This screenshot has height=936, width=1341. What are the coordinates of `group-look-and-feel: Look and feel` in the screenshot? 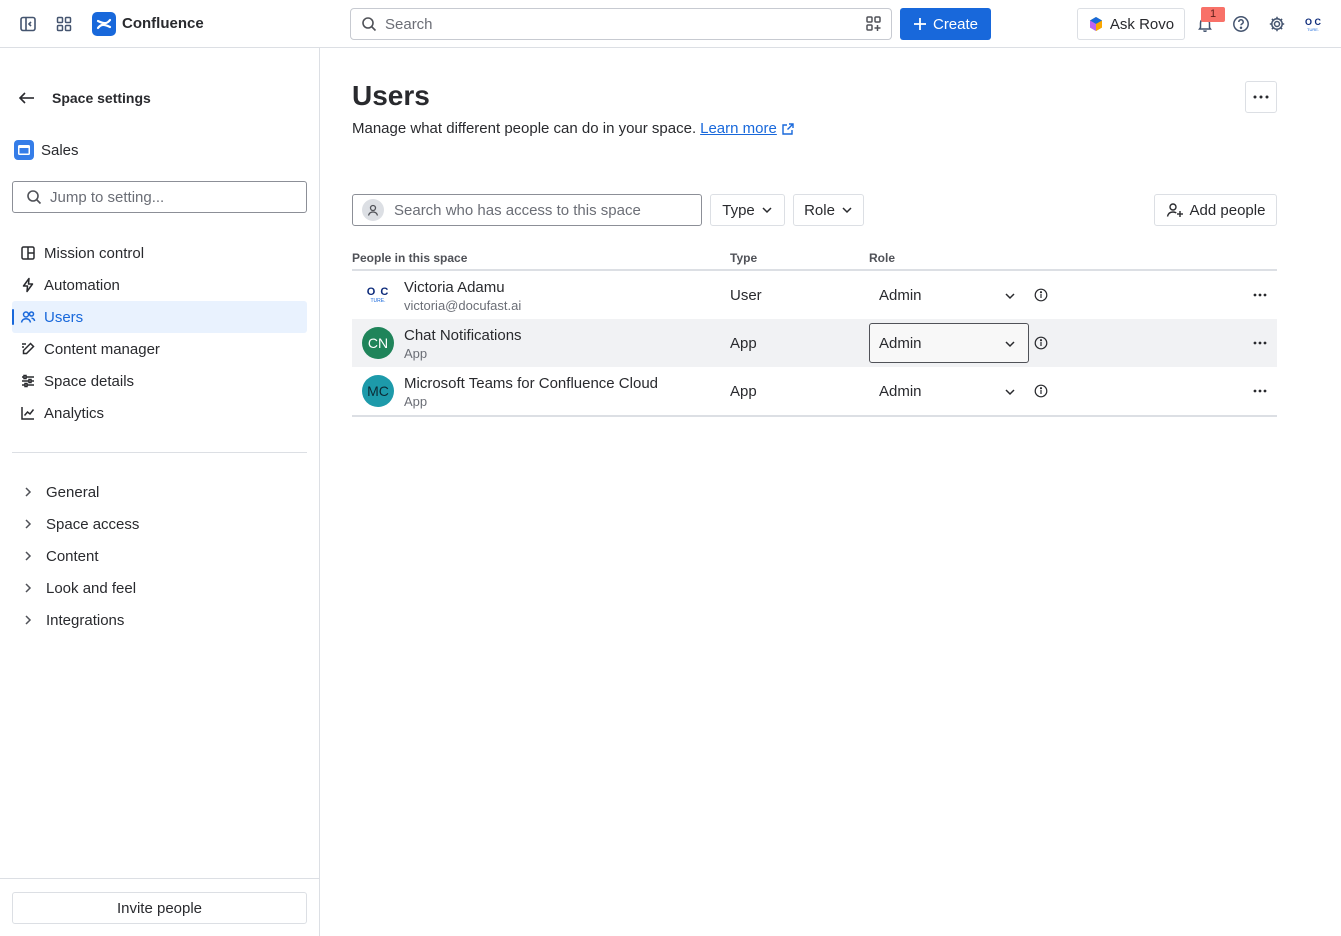 It's located at (159, 588).